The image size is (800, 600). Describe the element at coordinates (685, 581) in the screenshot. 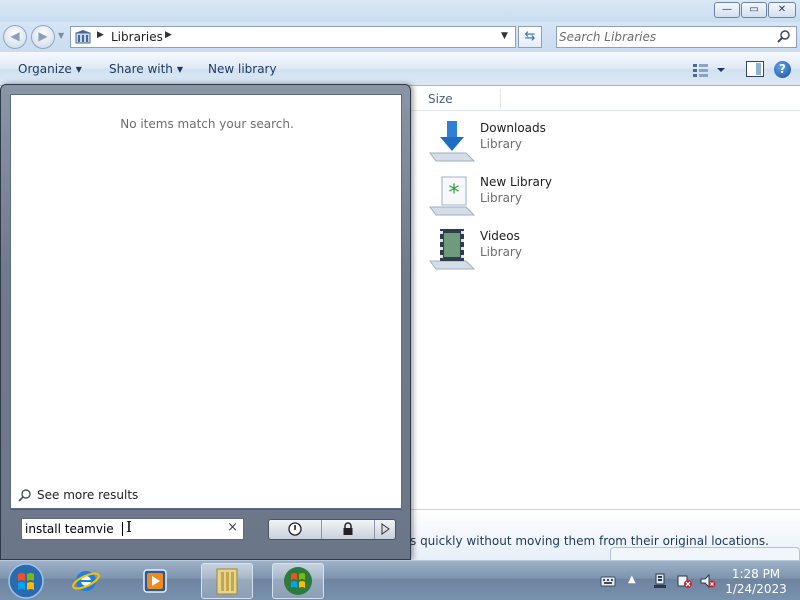

I see `action-center-flag-icon` at that location.